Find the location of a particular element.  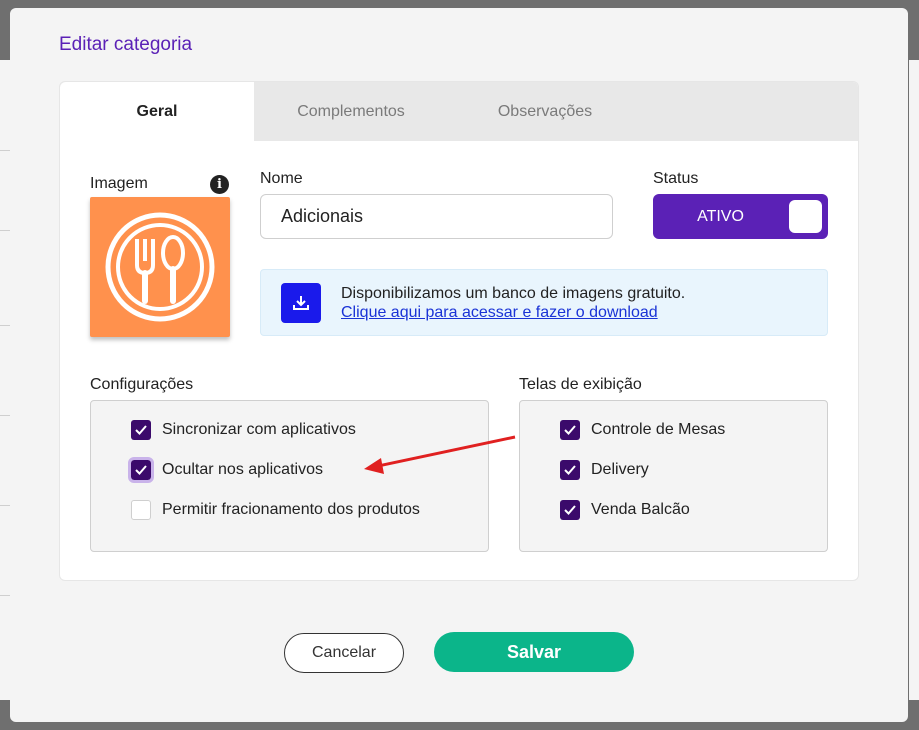

screens-section-label: Telas de exibição is located at coordinates (580, 384).